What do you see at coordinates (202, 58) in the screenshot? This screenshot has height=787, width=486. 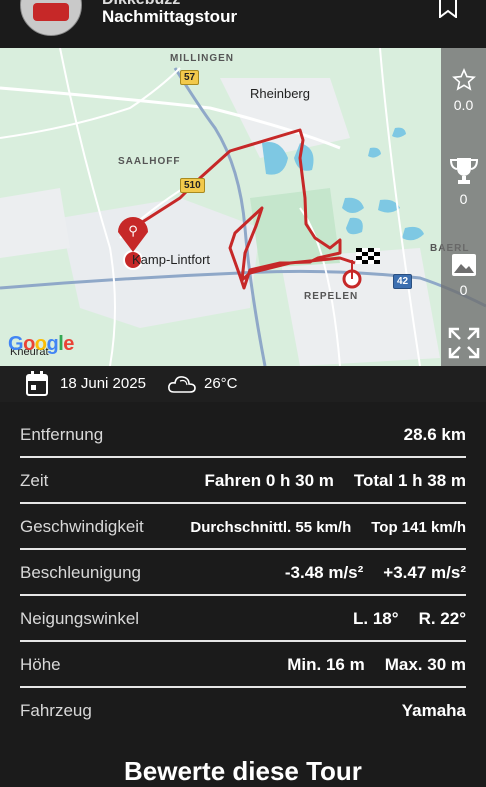 I see `map-label-millingen: MILLINGEN` at bounding box center [202, 58].